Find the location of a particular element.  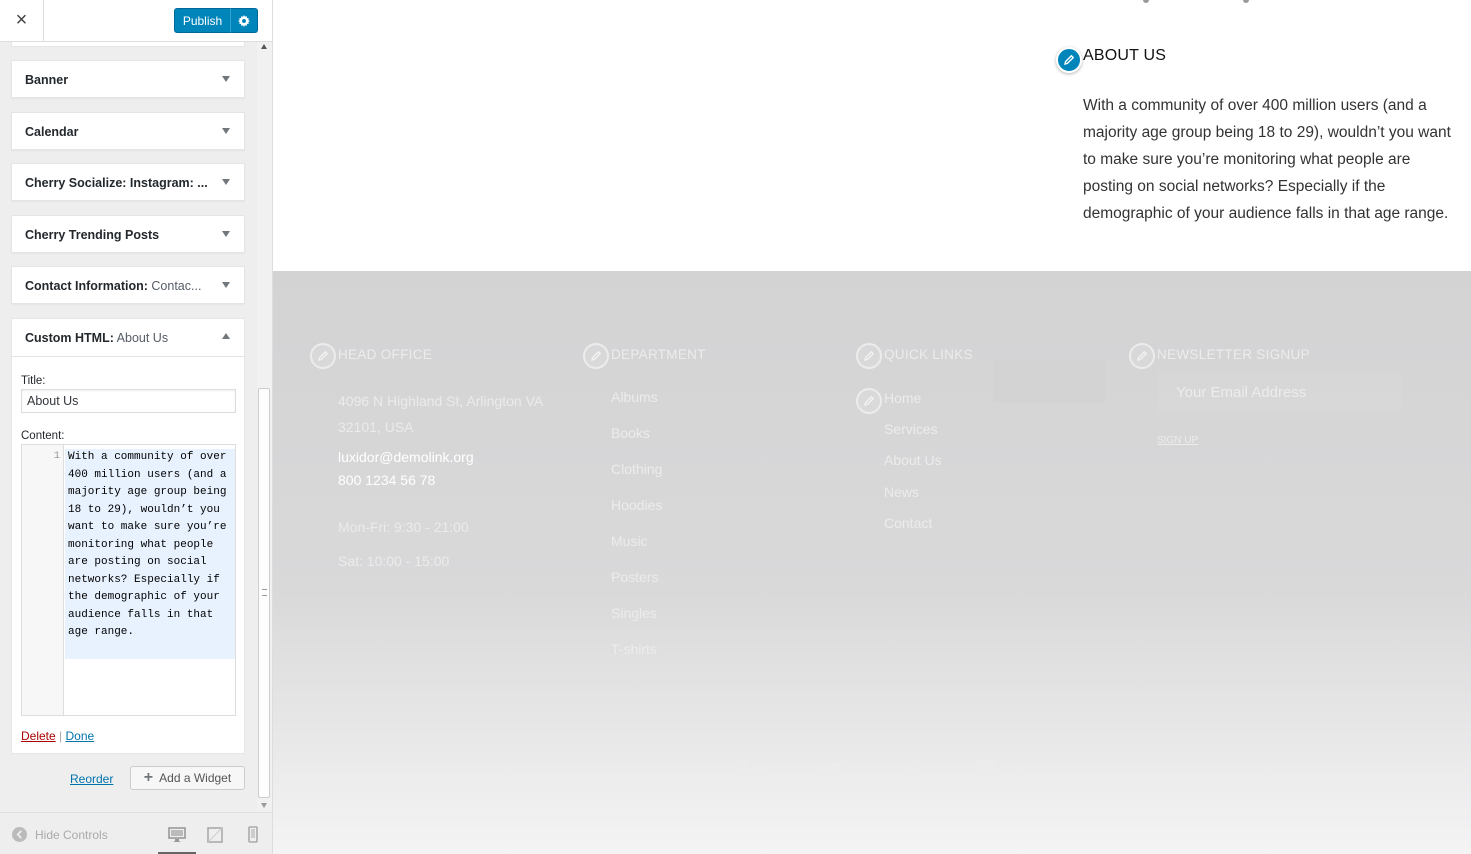

line-number: 1 is located at coordinates (56, 456).